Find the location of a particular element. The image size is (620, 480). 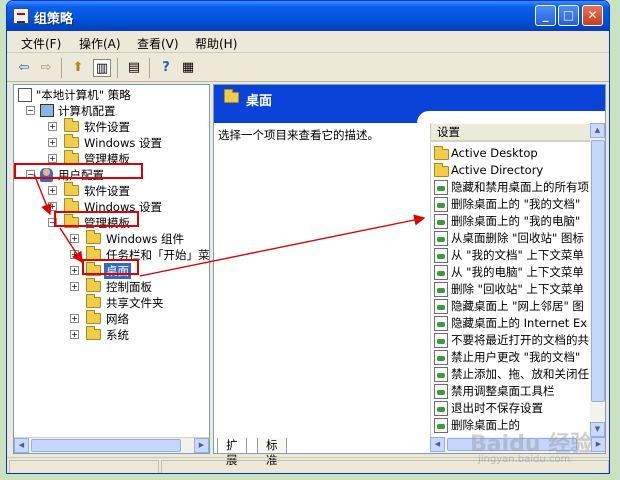

properties-icon: ▦ is located at coordinates (188, 68).